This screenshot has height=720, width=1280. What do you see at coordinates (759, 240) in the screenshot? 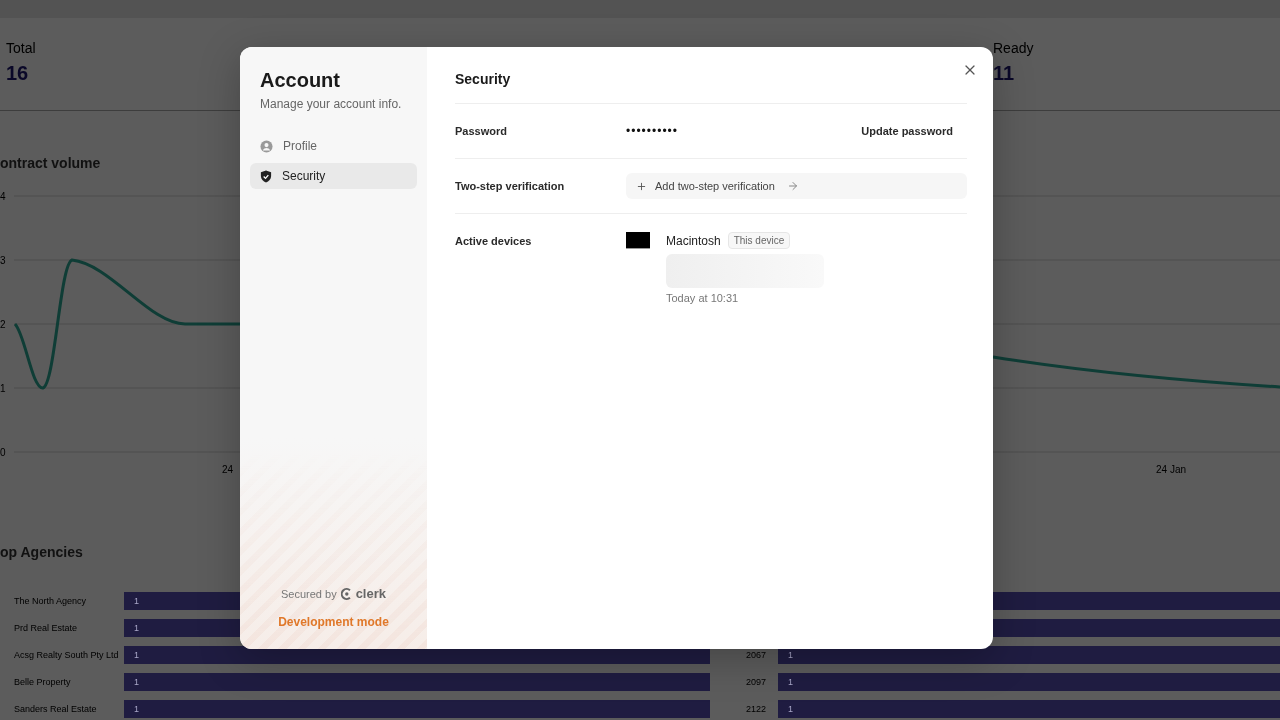
I see `device-badge: This device` at bounding box center [759, 240].